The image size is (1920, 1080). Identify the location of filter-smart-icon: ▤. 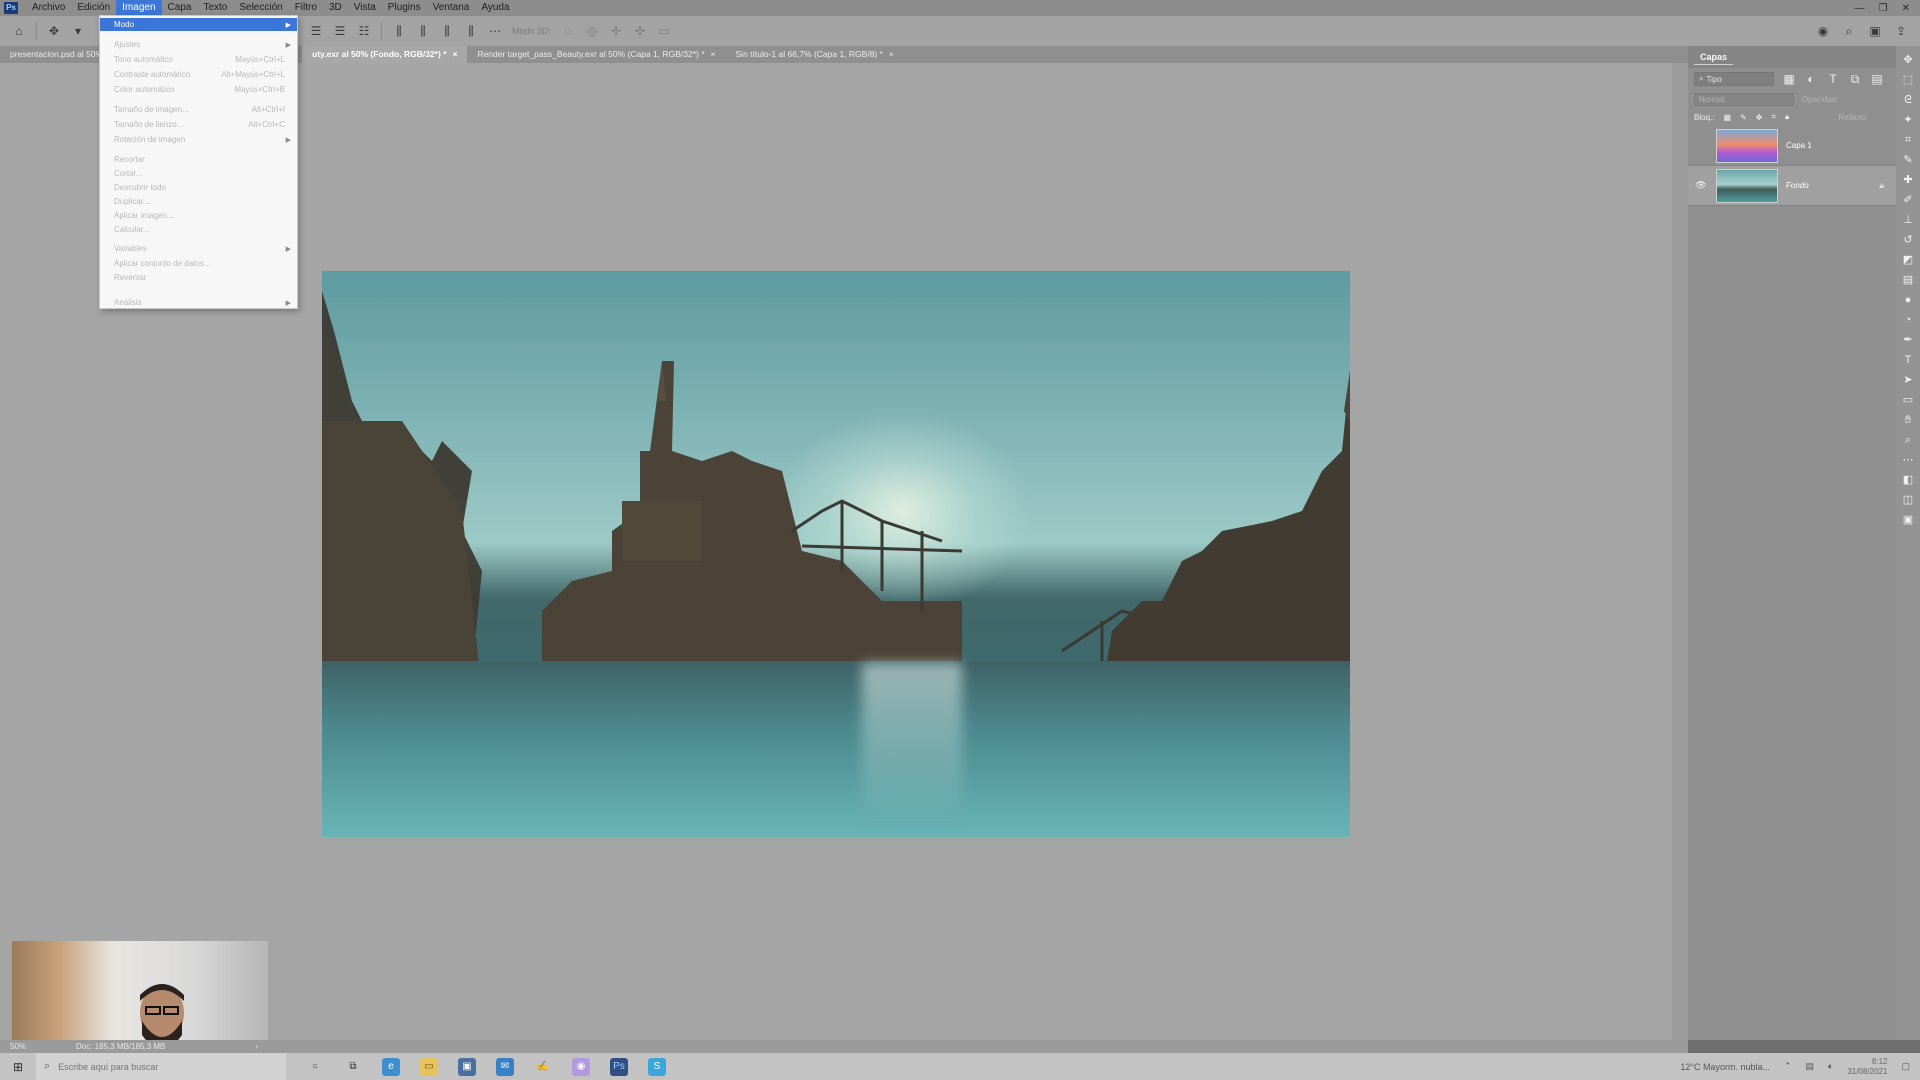
(1877, 79).